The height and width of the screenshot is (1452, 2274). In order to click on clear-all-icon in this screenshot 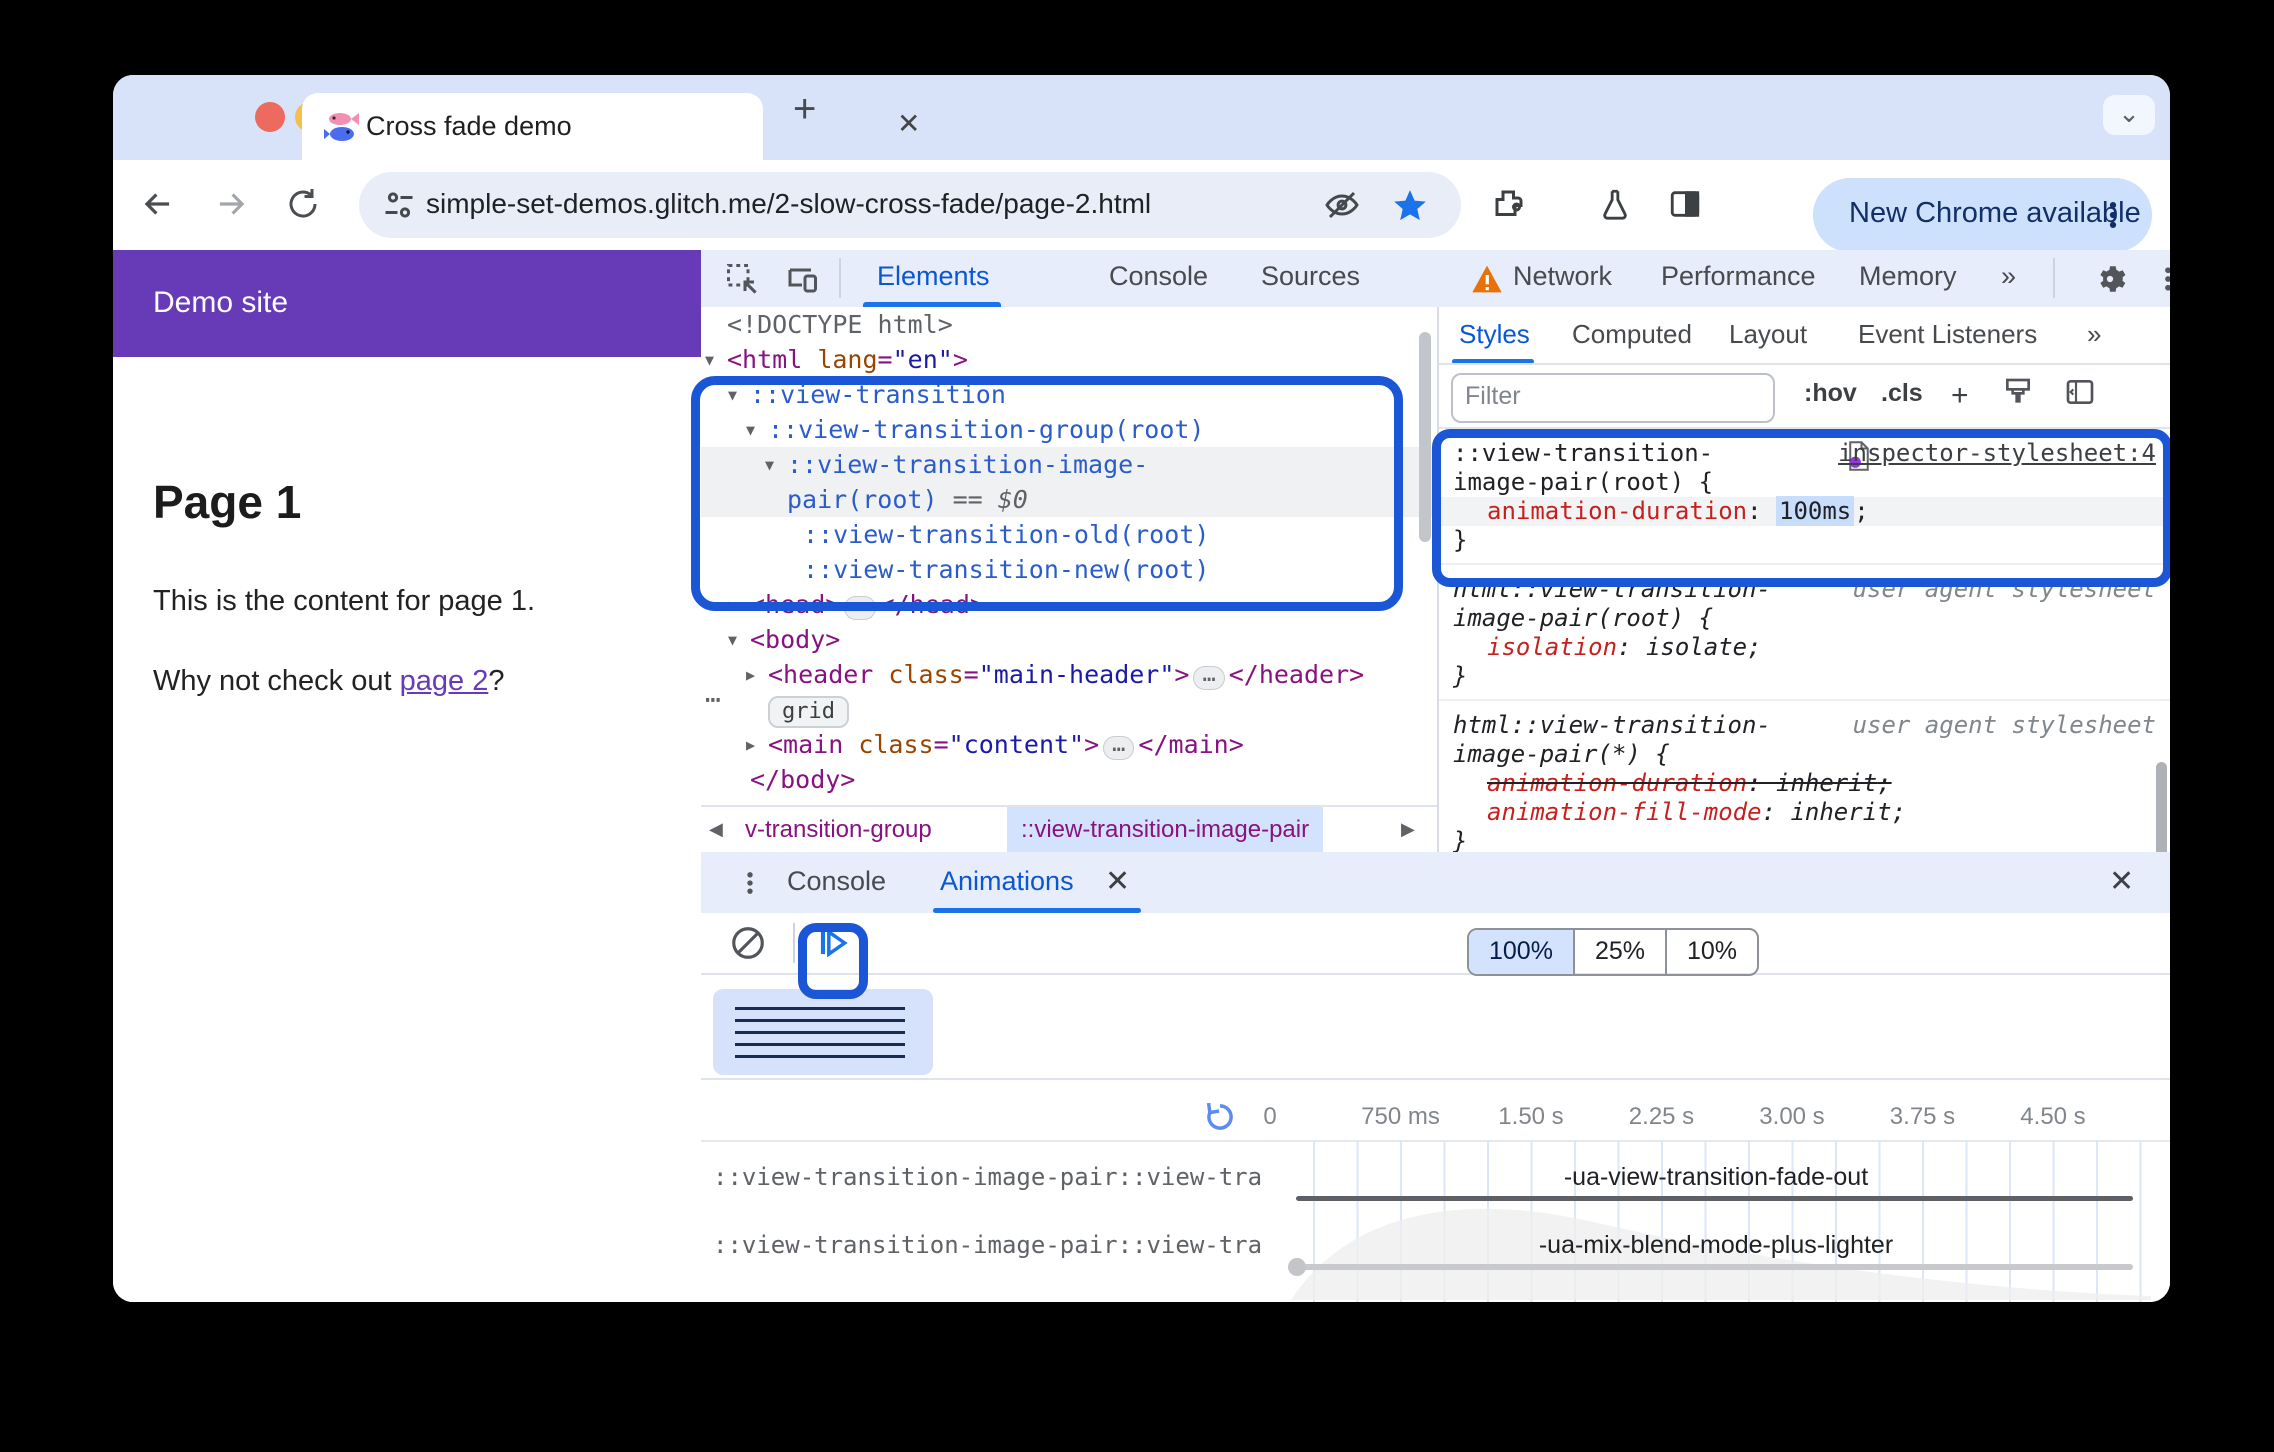, I will do `click(748, 943)`.